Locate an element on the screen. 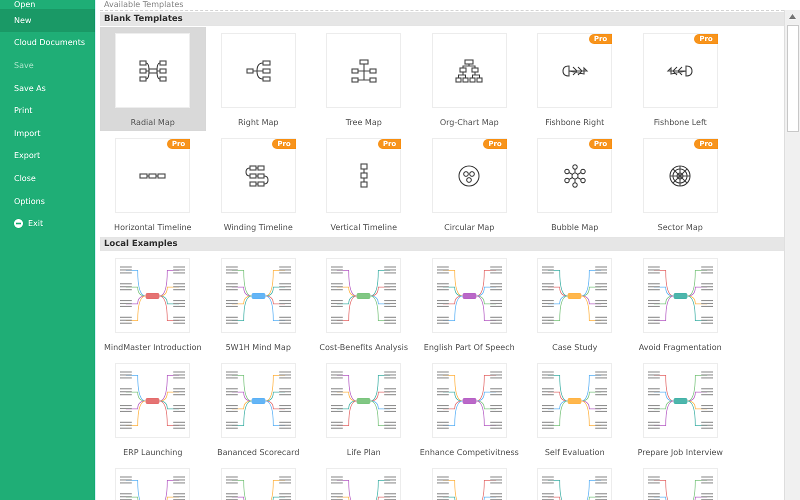 The image size is (800, 500). page-title: Available Templates is located at coordinates (143, 5).